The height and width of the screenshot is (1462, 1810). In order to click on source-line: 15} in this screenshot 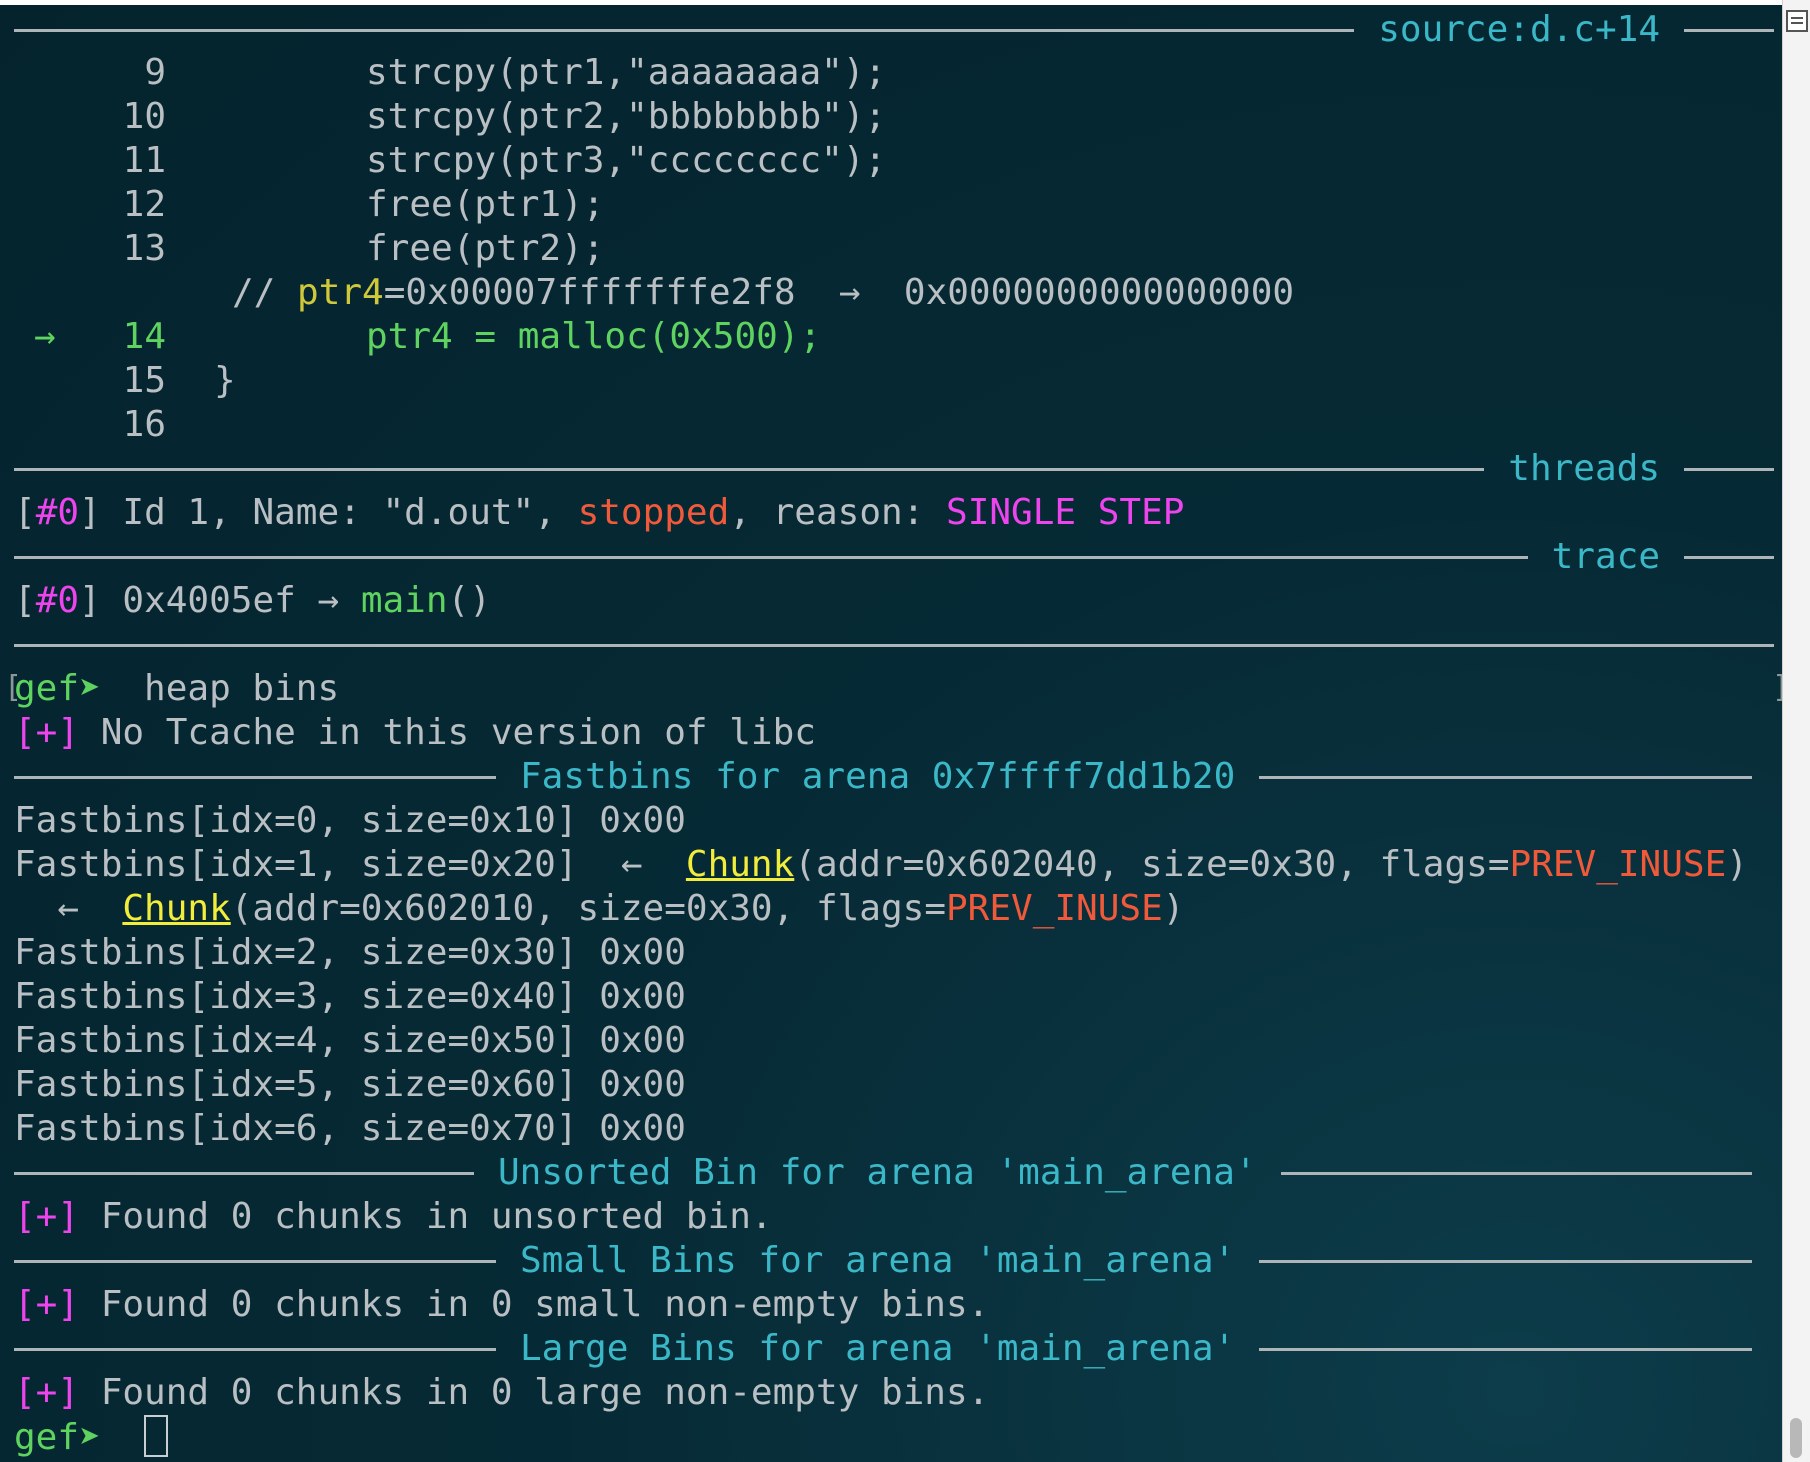, I will do `click(125, 381)`.